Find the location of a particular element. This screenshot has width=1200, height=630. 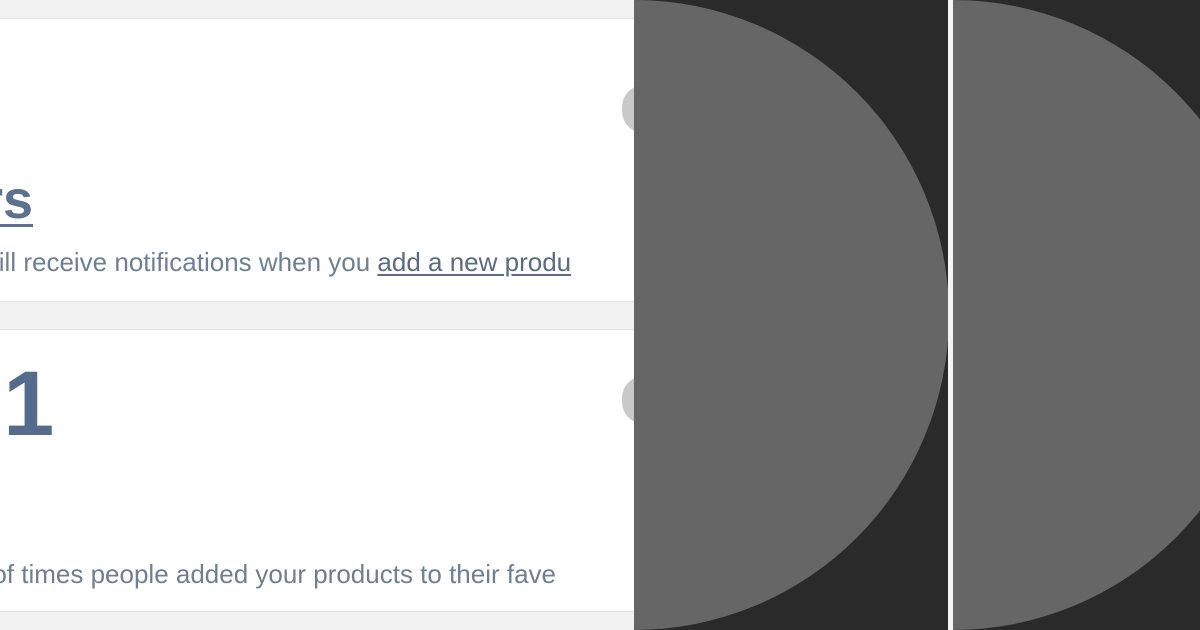

avatar-icon is located at coordinates (628, 109).